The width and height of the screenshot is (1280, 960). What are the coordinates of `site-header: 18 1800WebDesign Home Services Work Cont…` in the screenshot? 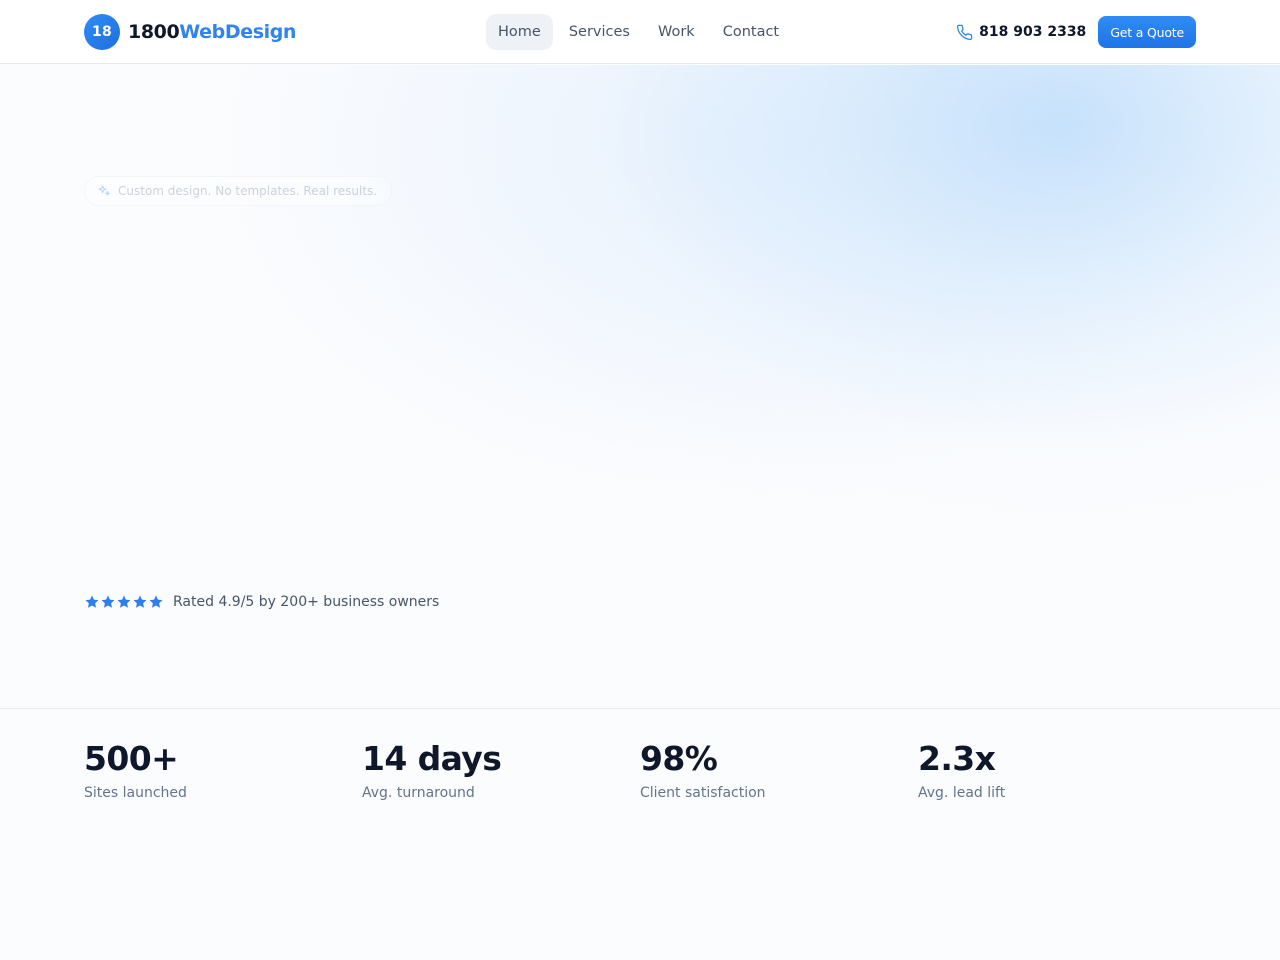 It's located at (640, 32).